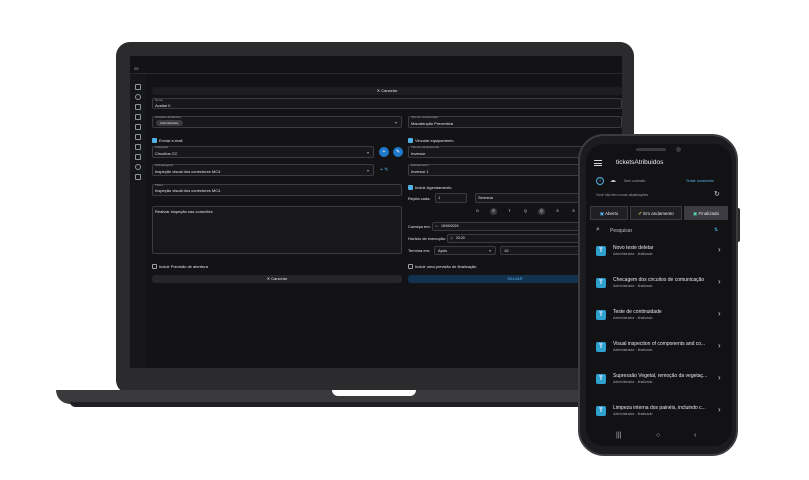 Image resolution: width=809 pixels, height=480 pixels. Describe the element at coordinates (635, 181) in the screenshot. I see `sync-text: Sem conexão` at that location.